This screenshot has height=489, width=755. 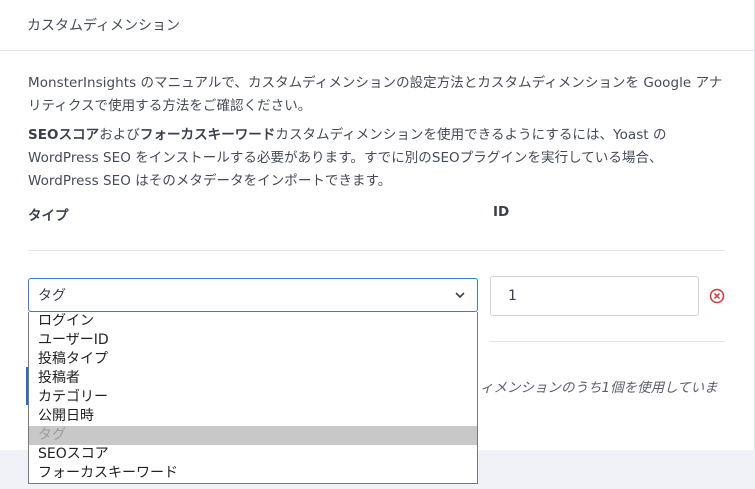 I want to click on focus-keyword-text: フォーカスキーワード, so click(x=207, y=135).